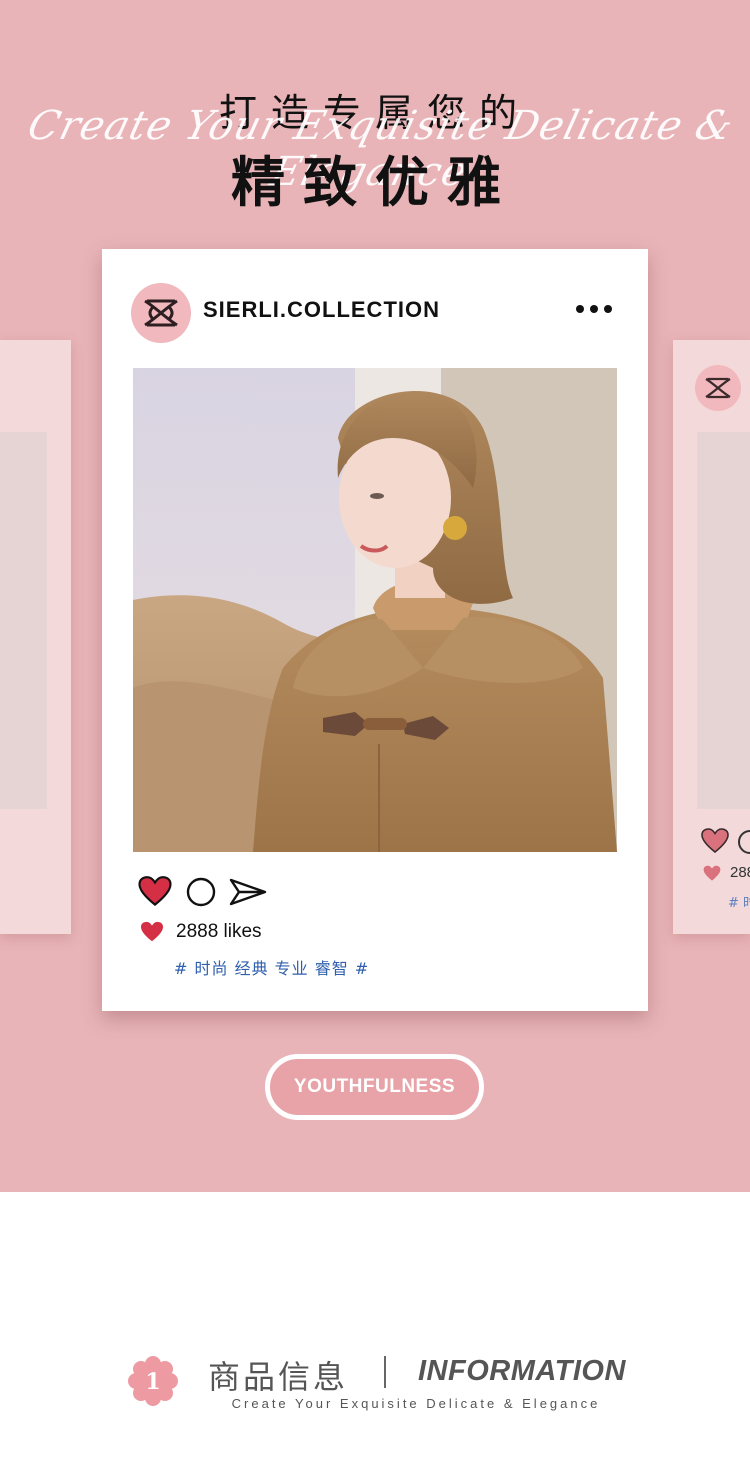 This screenshot has height=1461, width=750. I want to click on avatar, so click(161, 313).